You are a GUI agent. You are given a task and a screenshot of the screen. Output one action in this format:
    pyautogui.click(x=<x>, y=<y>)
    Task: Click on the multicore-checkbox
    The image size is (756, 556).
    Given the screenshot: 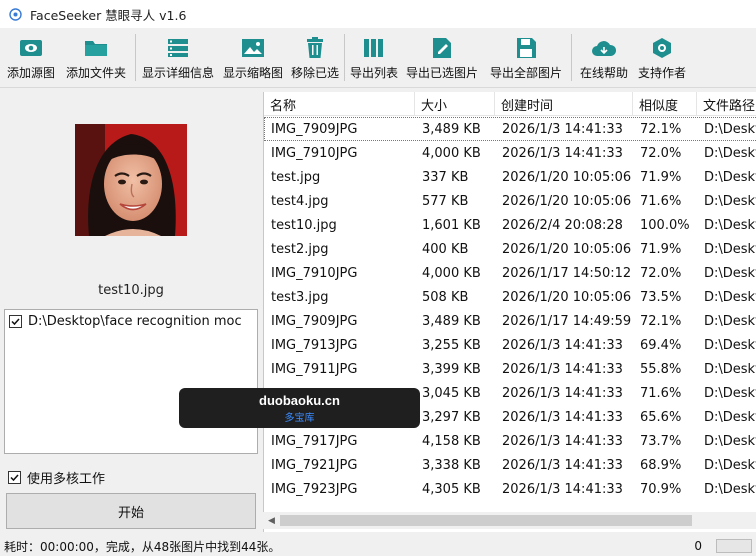 What is the action you would take?
    pyautogui.click(x=14, y=477)
    